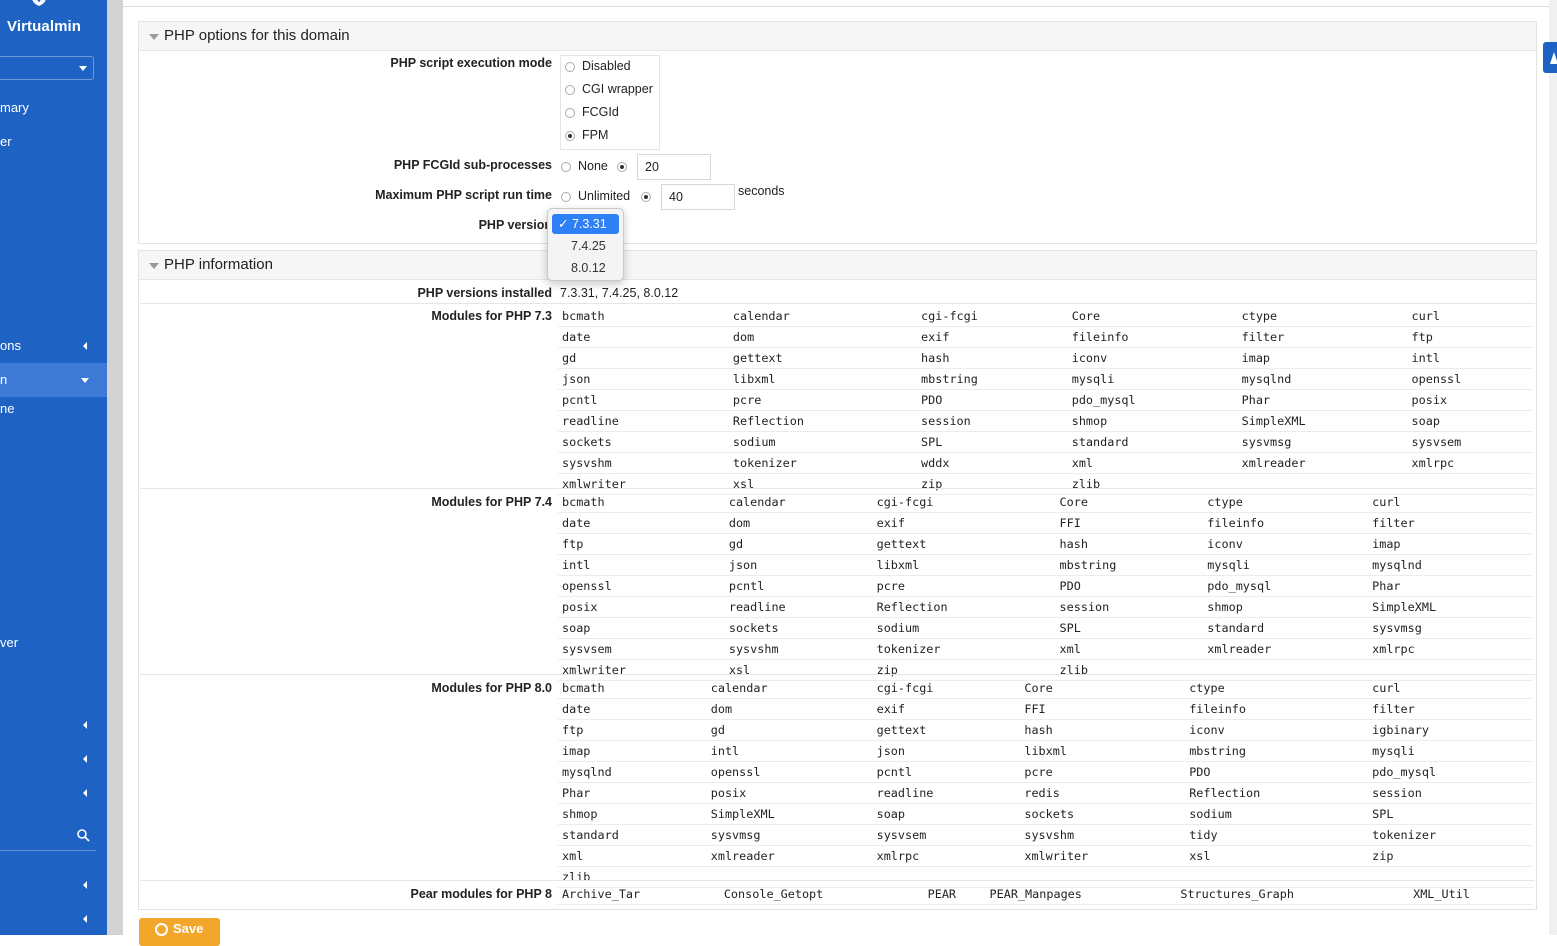 The image size is (1557, 946). I want to click on table-cell: libxml, so click(823, 379).